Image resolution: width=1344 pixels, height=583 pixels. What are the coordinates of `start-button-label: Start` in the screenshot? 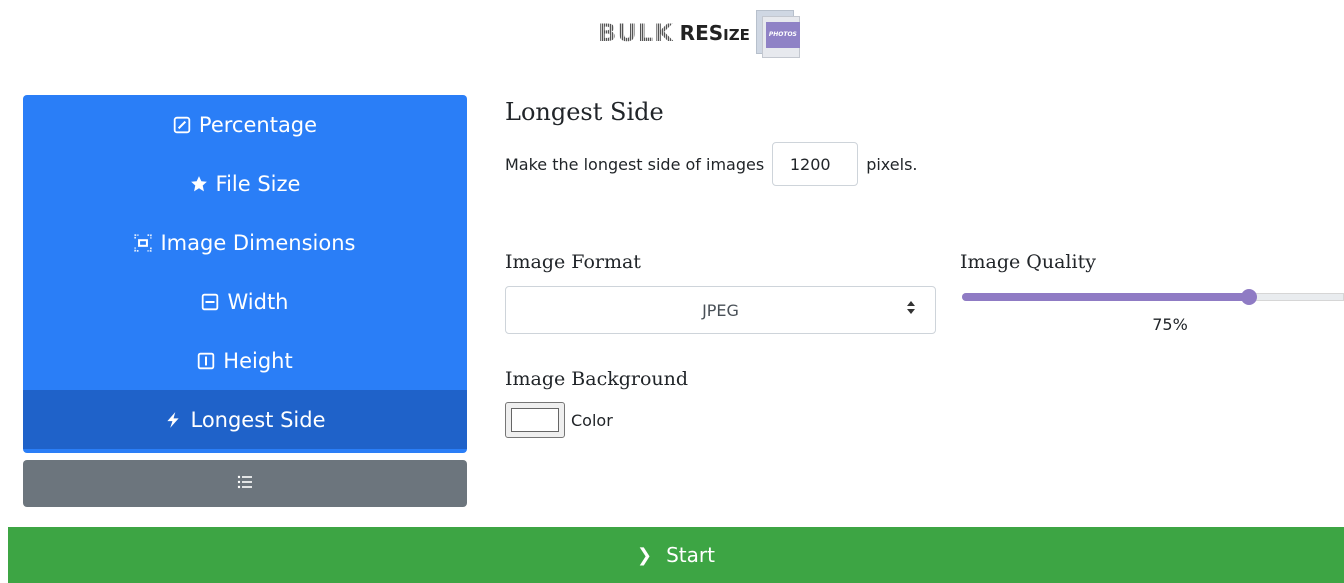 It's located at (690, 555).